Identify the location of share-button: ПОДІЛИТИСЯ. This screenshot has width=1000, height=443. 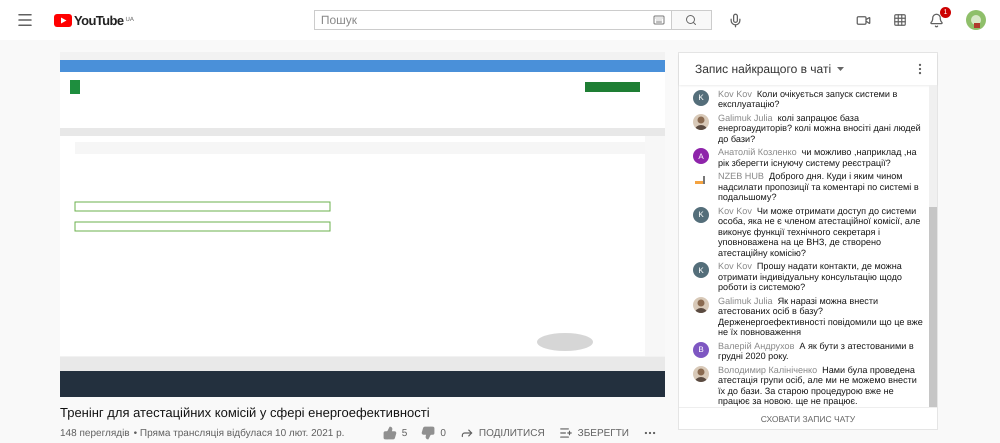
(502, 433).